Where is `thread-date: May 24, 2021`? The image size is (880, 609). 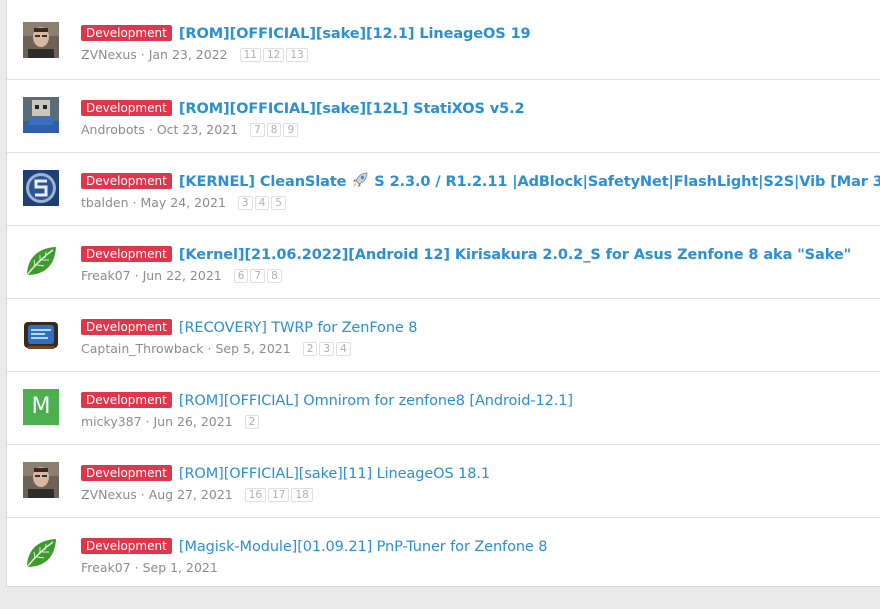 thread-date: May 24, 2021 is located at coordinates (183, 202).